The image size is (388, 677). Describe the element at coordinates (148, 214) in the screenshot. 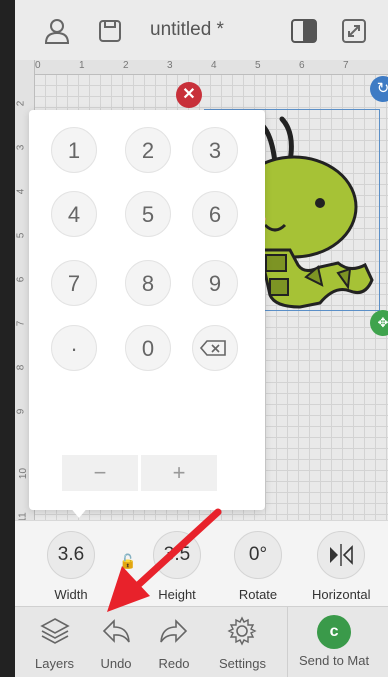

I see `key-5: 5` at that location.